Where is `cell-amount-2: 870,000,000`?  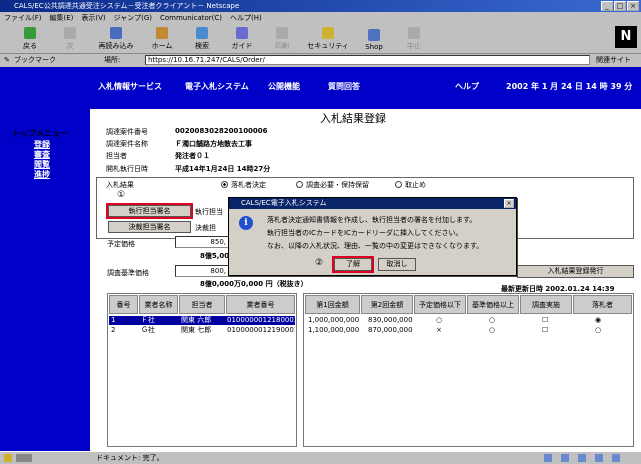
cell-amount-2: 870,000,000 is located at coordinates (390, 330).